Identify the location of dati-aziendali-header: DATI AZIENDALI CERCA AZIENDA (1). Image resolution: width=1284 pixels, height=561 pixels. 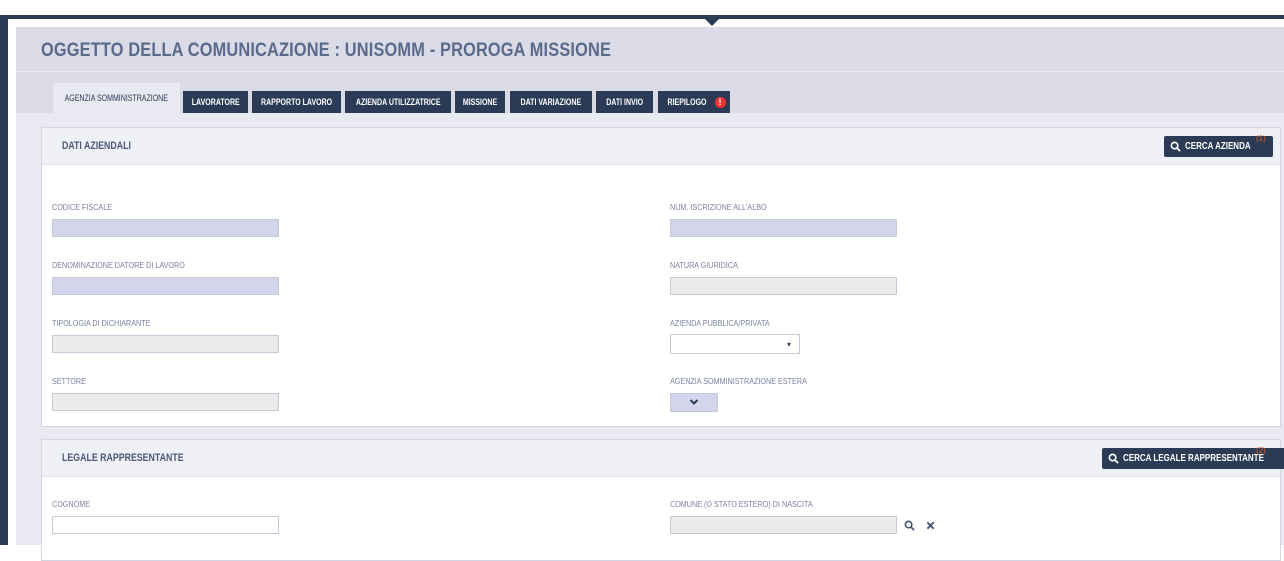
(661, 146).